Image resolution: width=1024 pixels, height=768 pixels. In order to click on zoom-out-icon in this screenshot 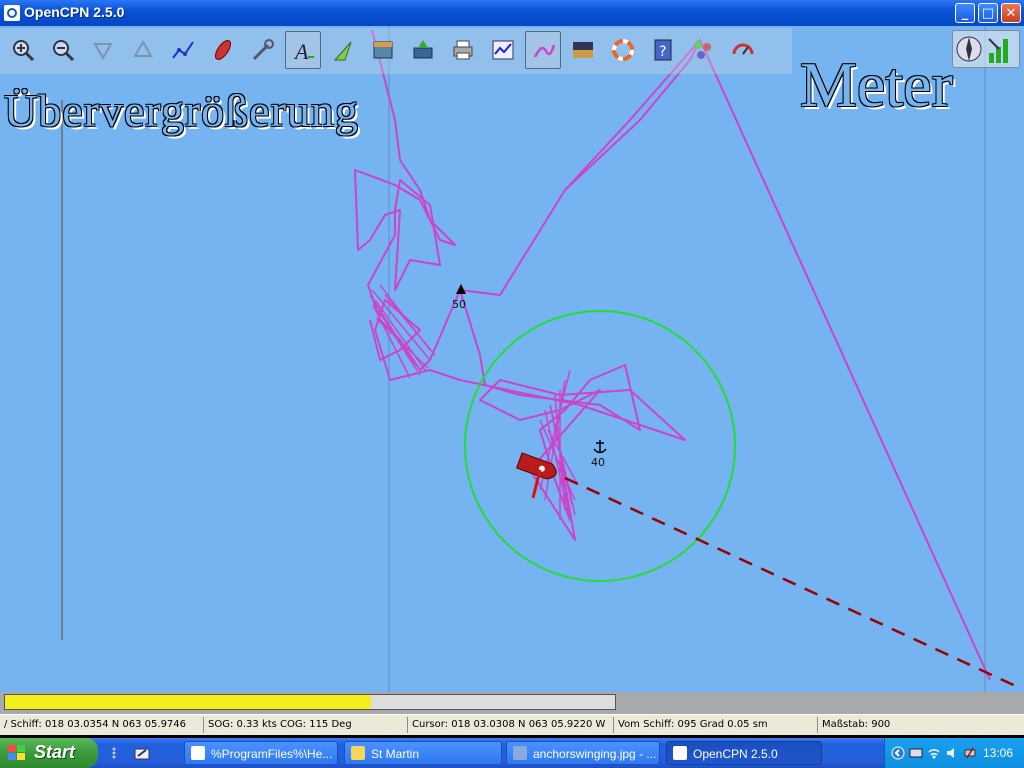, I will do `click(64, 51)`.